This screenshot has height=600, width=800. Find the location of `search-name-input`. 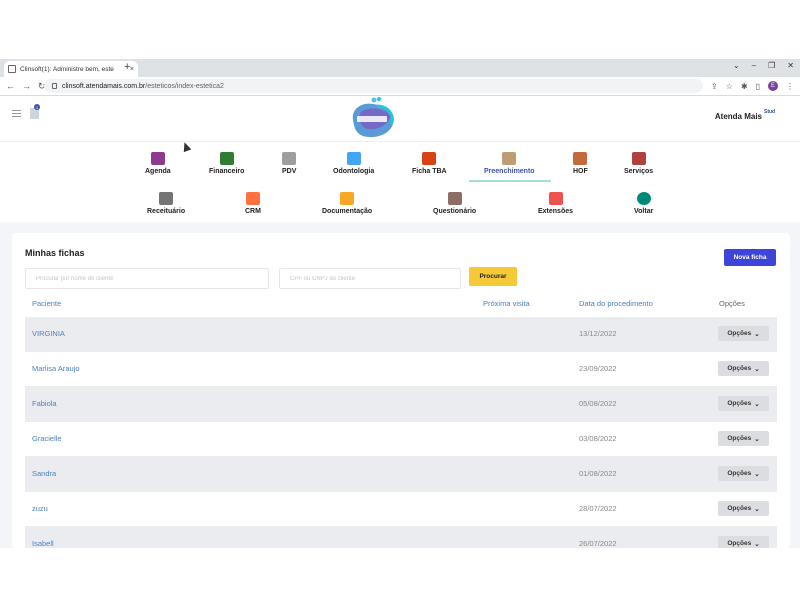

search-name-input is located at coordinates (147, 278).